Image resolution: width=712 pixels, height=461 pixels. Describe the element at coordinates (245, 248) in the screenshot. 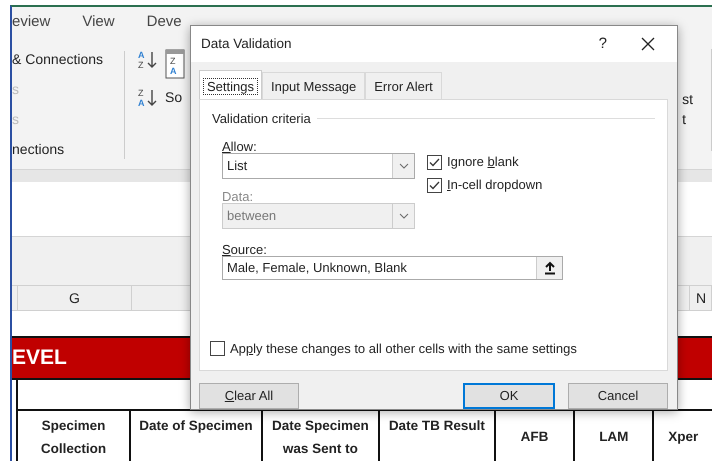

I see `field-label: Source:` at that location.